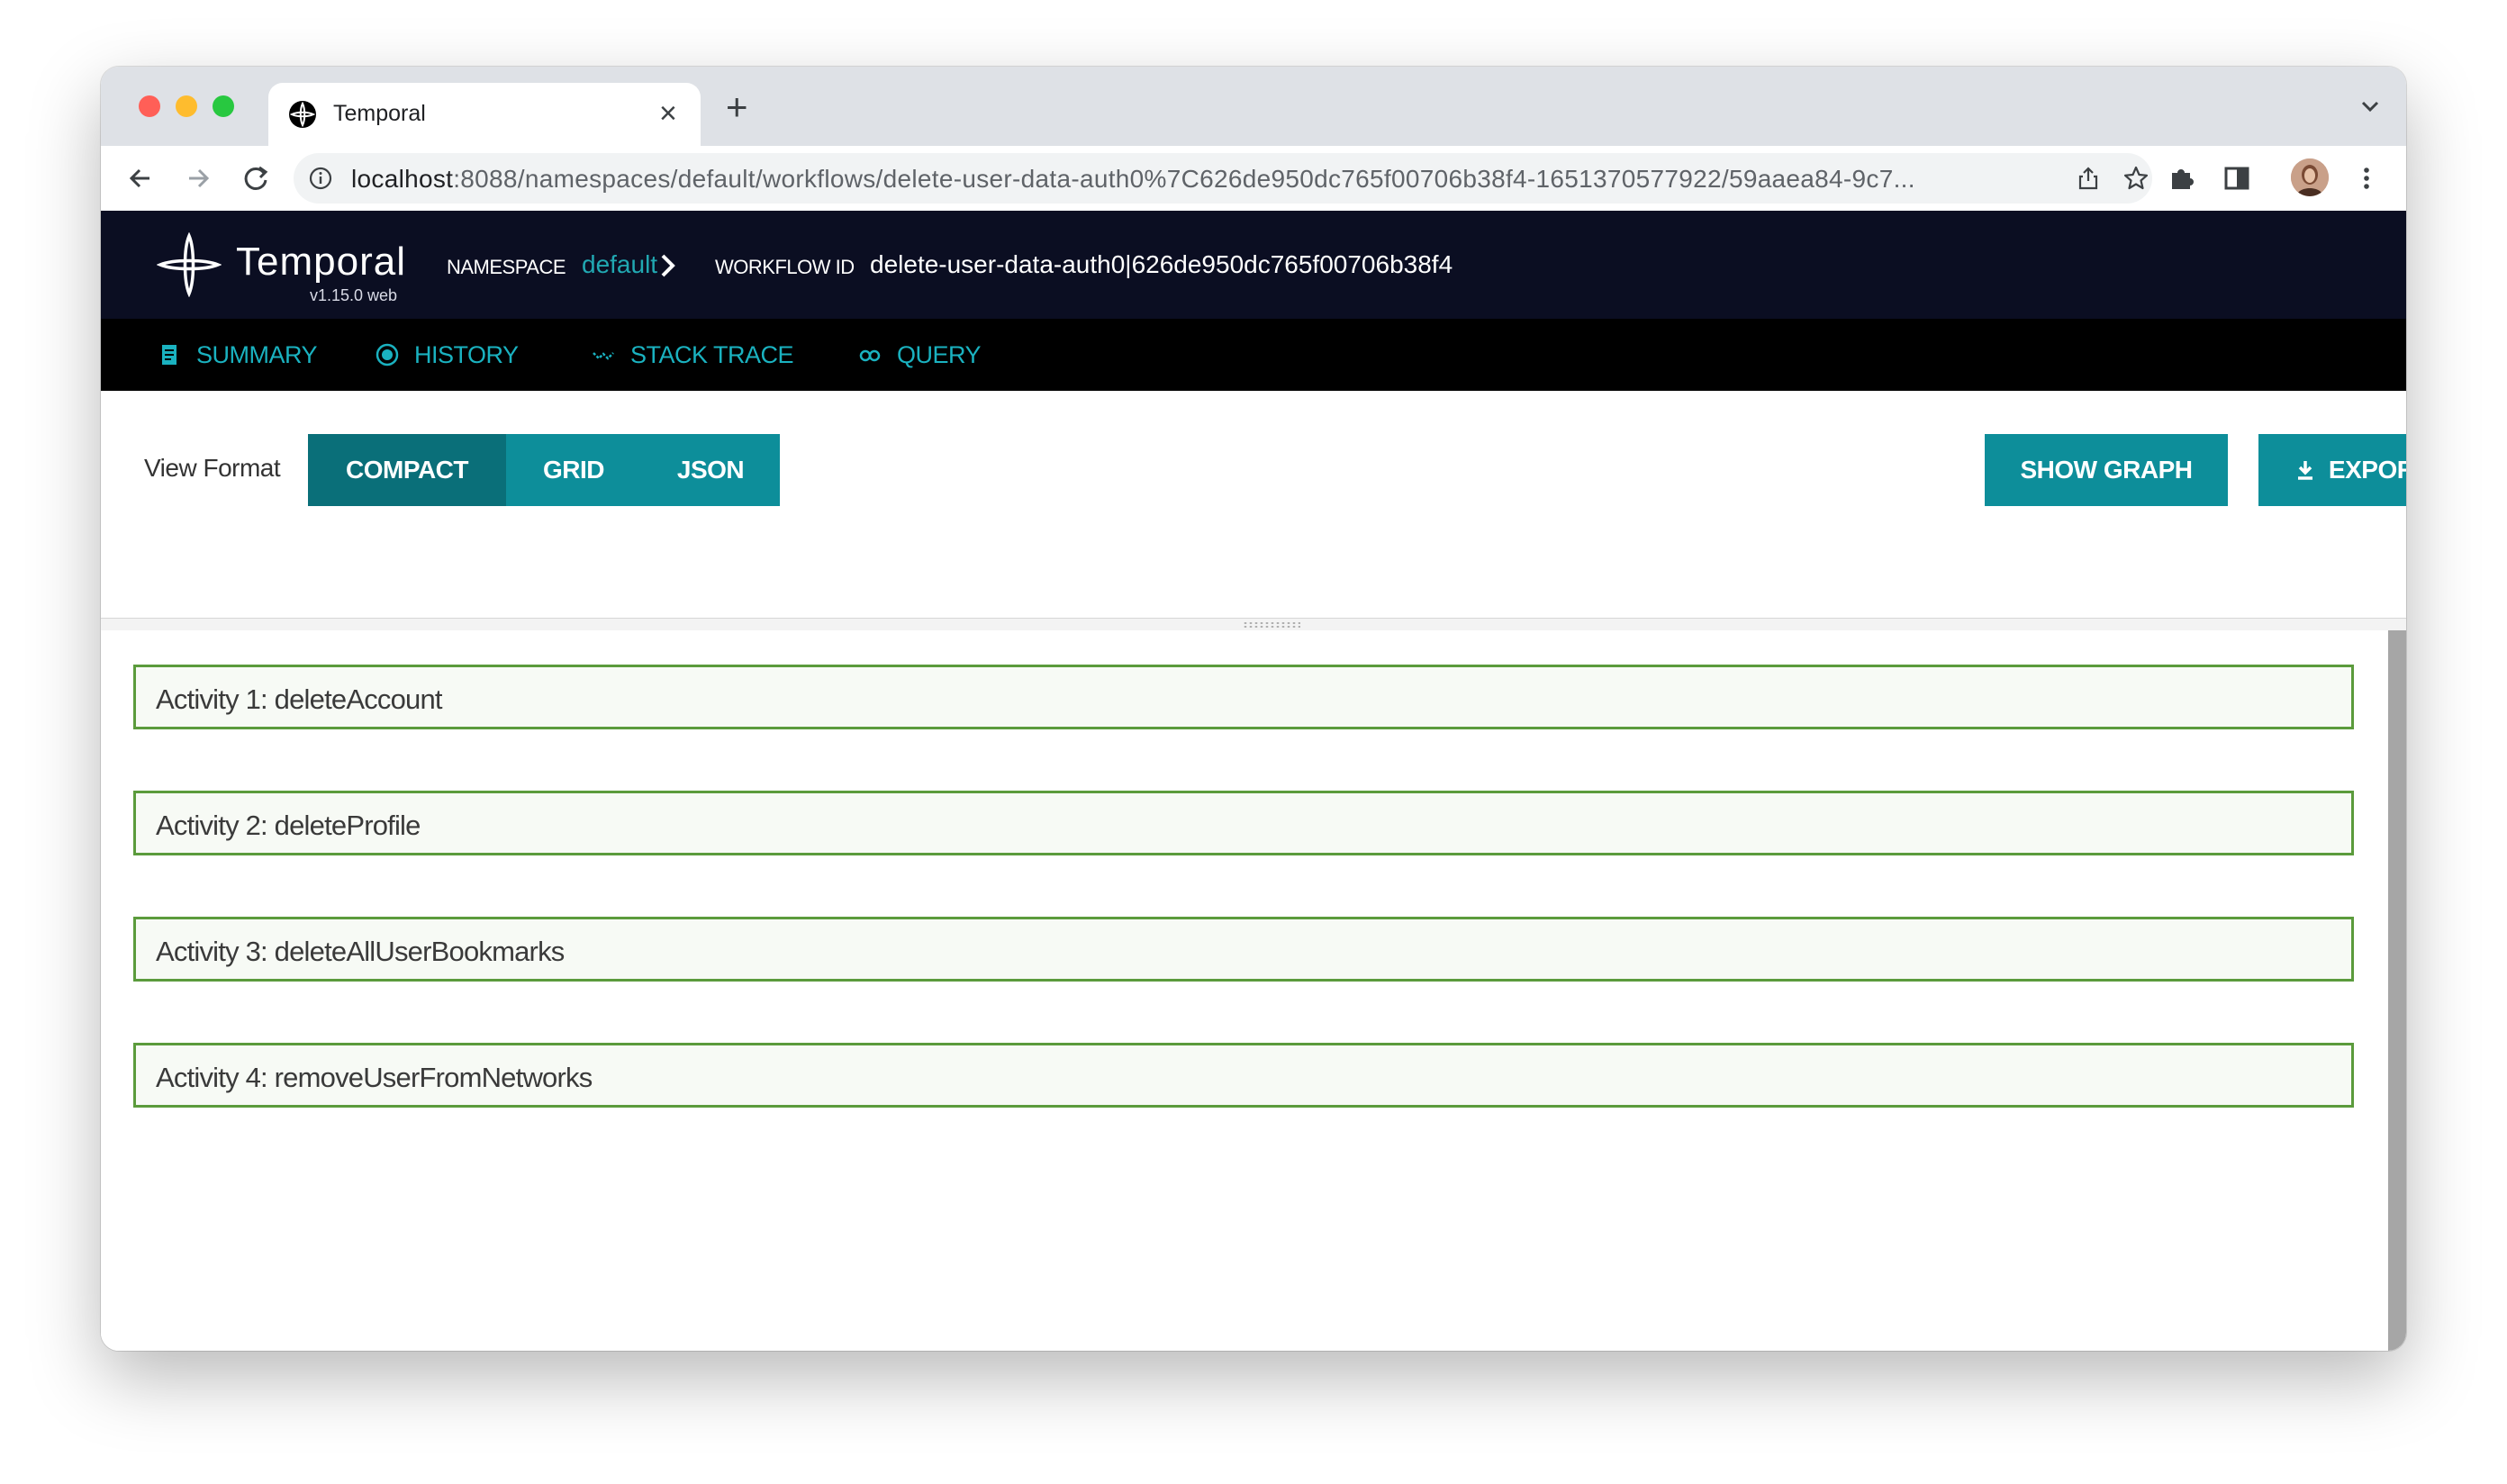  What do you see at coordinates (1253, 107) in the screenshot?
I see `tab-strip: Temporal × +` at bounding box center [1253, 107].